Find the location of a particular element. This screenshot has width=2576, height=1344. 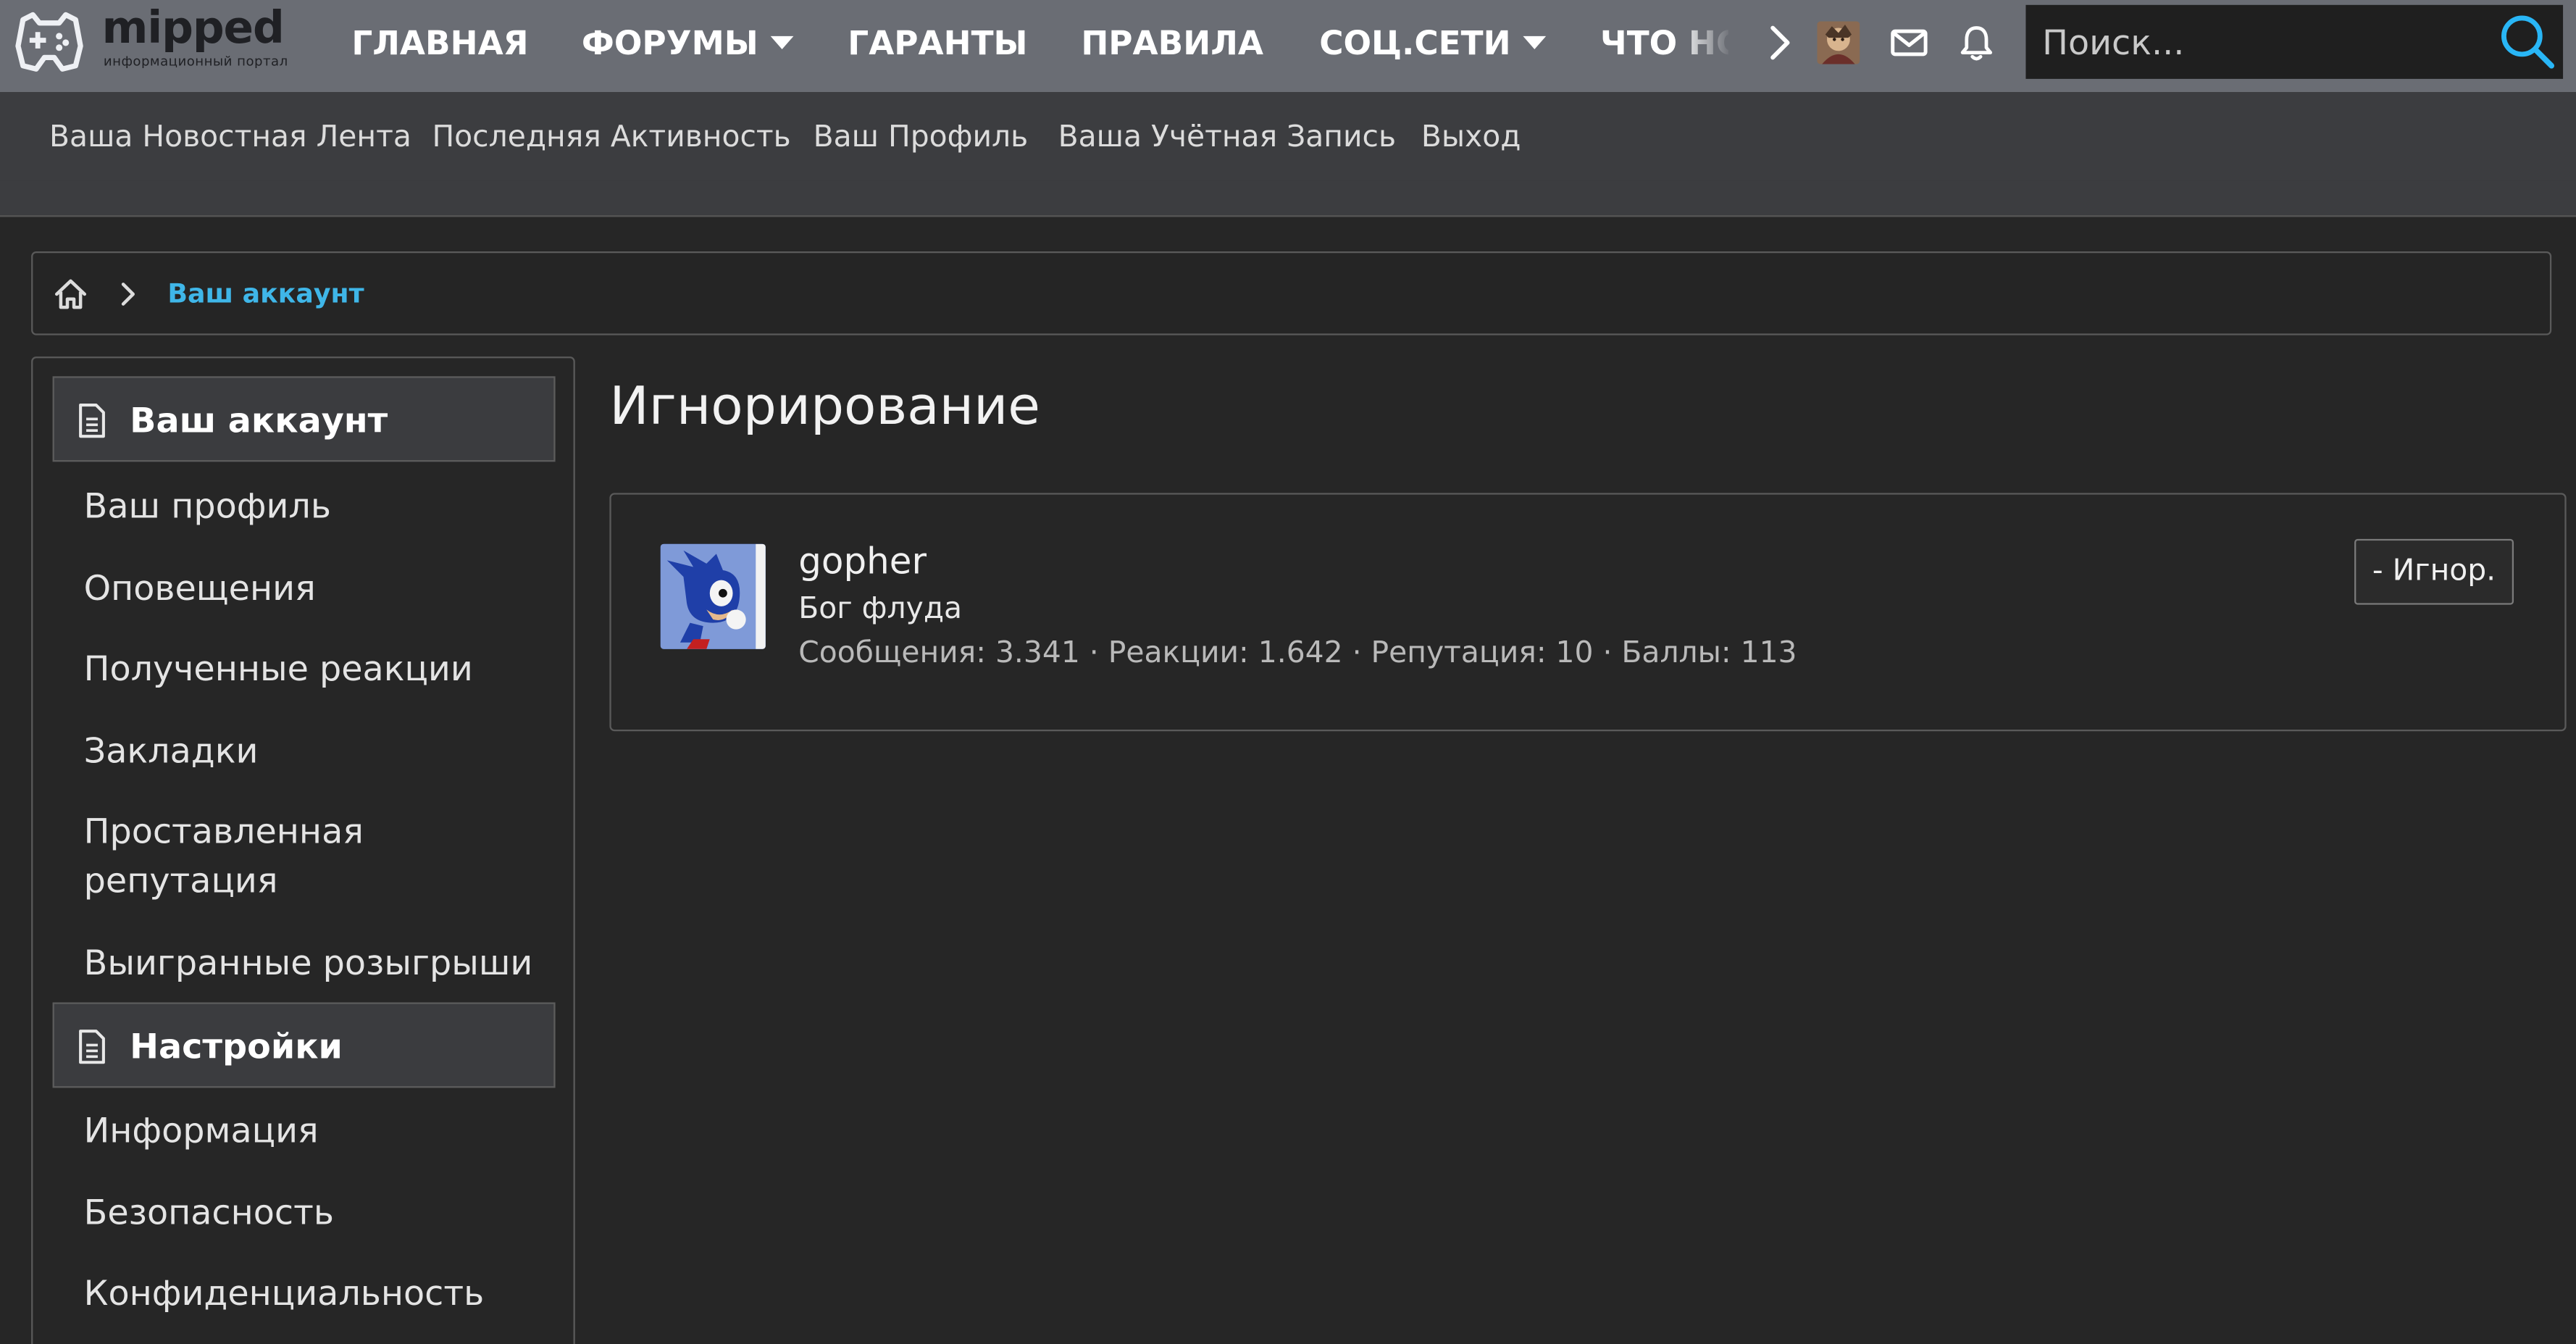

sidebar-item-given-reputation: Проставленная репутация is located at coordinates (249, 856).